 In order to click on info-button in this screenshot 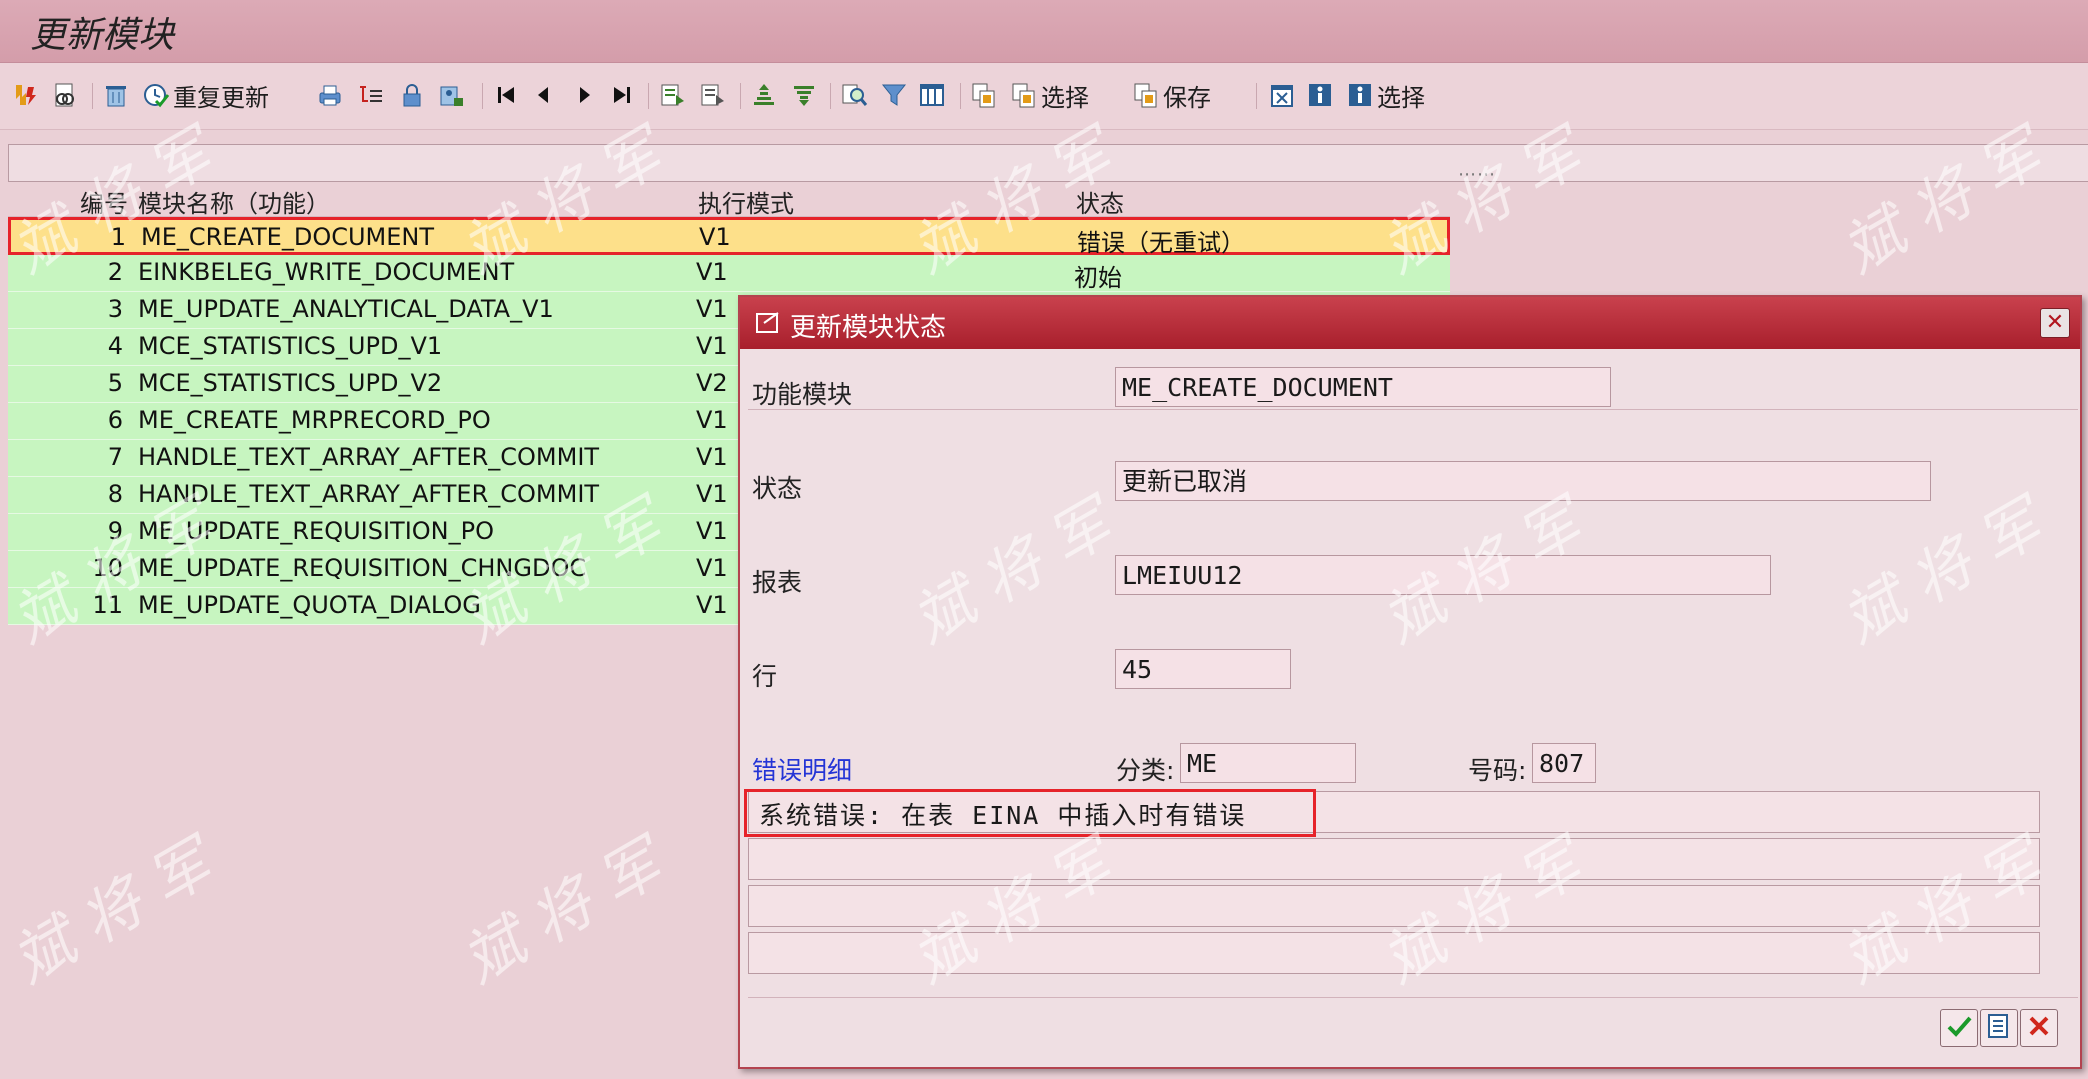, I will do `click(1320, 95)`.